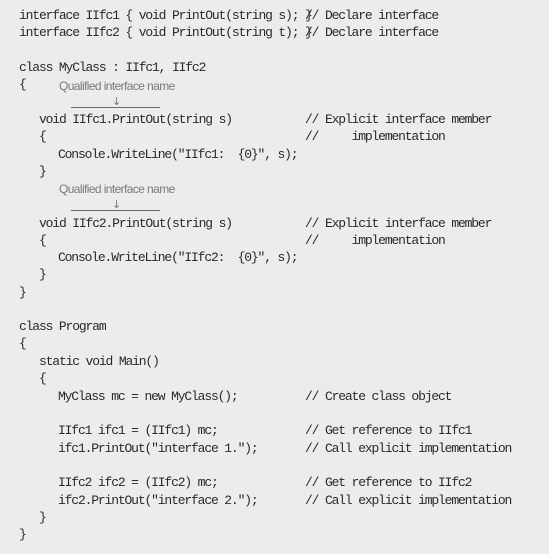 The height and width of the screenshot is (554, 549). Describe the element at coordinates (408, 500) in the screenshot. I see `comment-call-explicit-2: // Call explicit implementation` at that location.